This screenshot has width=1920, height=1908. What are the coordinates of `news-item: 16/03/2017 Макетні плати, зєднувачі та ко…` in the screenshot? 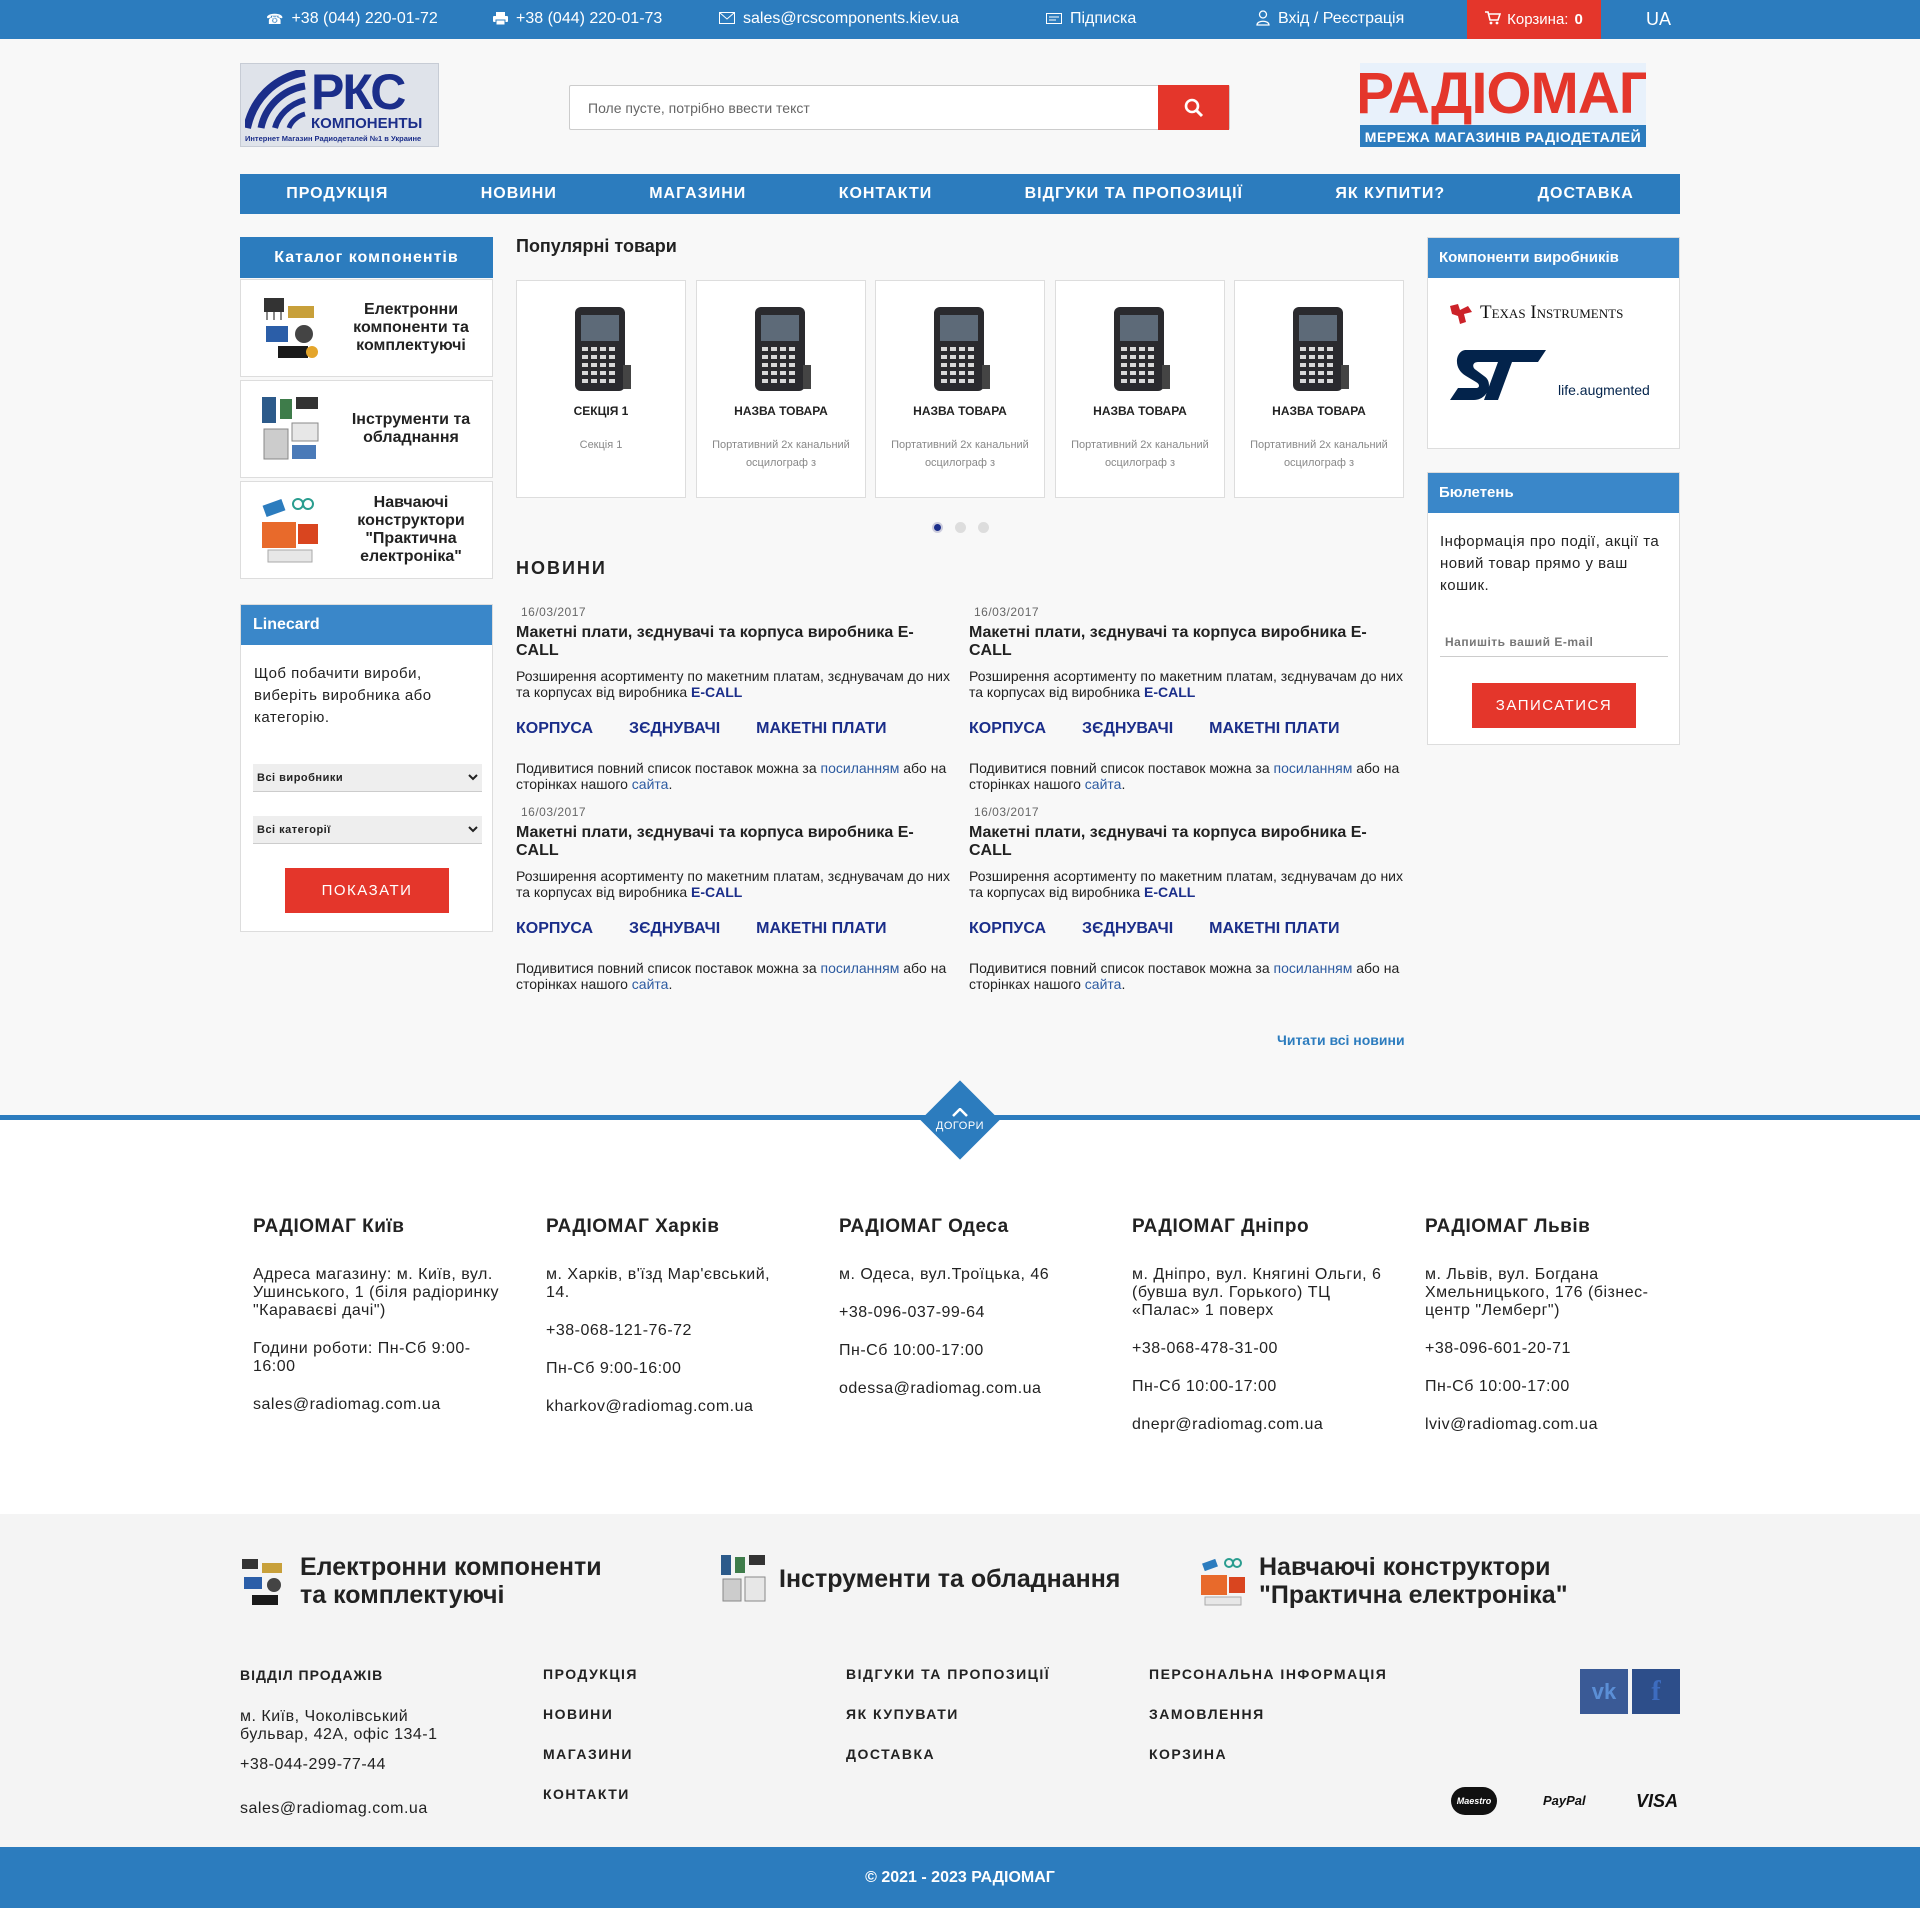 It's located at (736, 698).